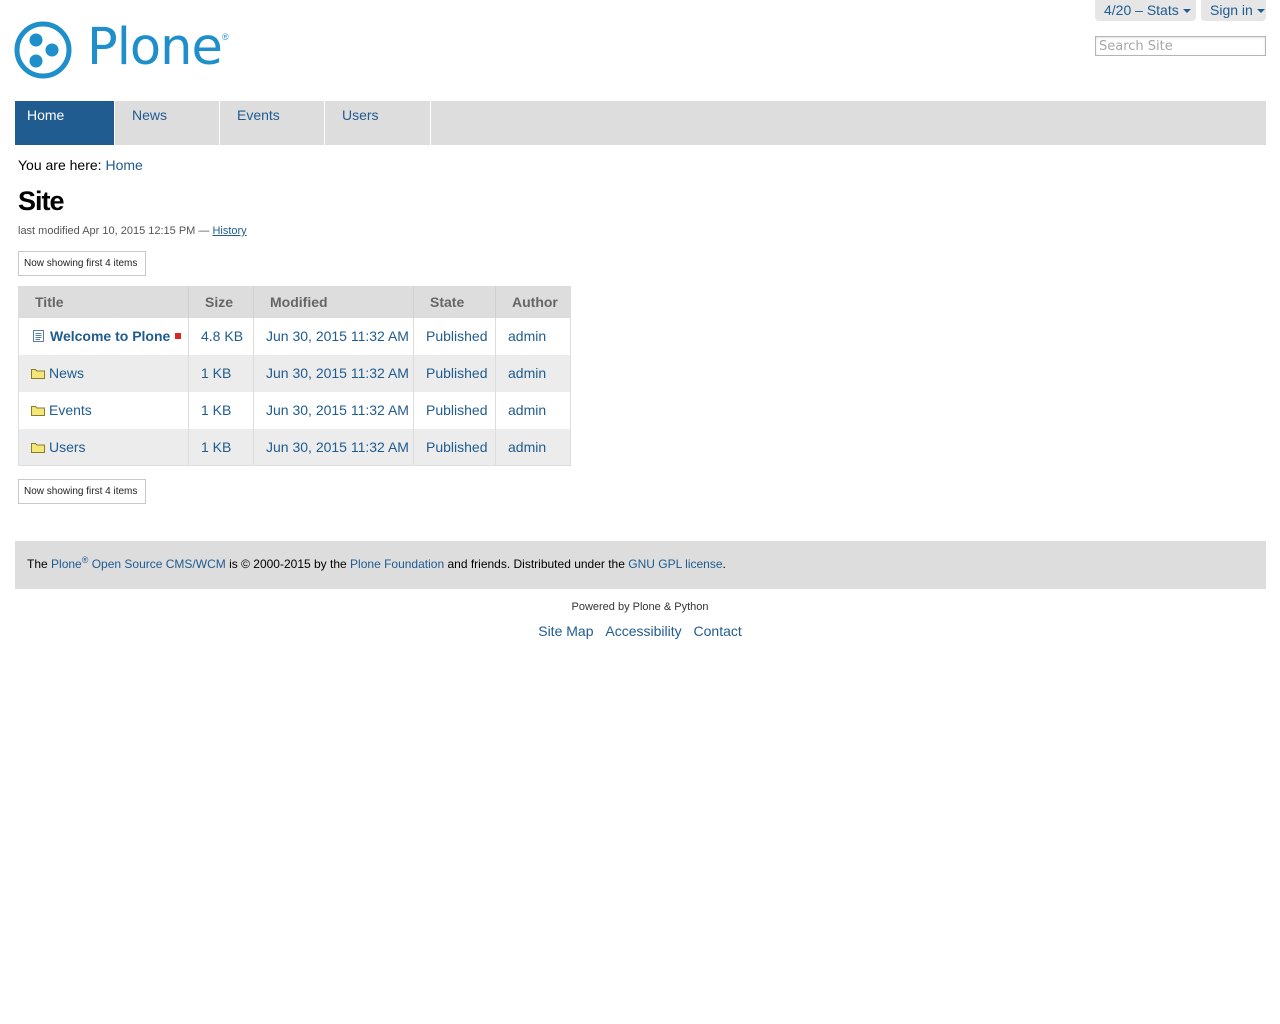  What do you see at coordinates (43, 50) in the screenshot?
I see `plone-logo-icon` at bounding box center [43, 50].